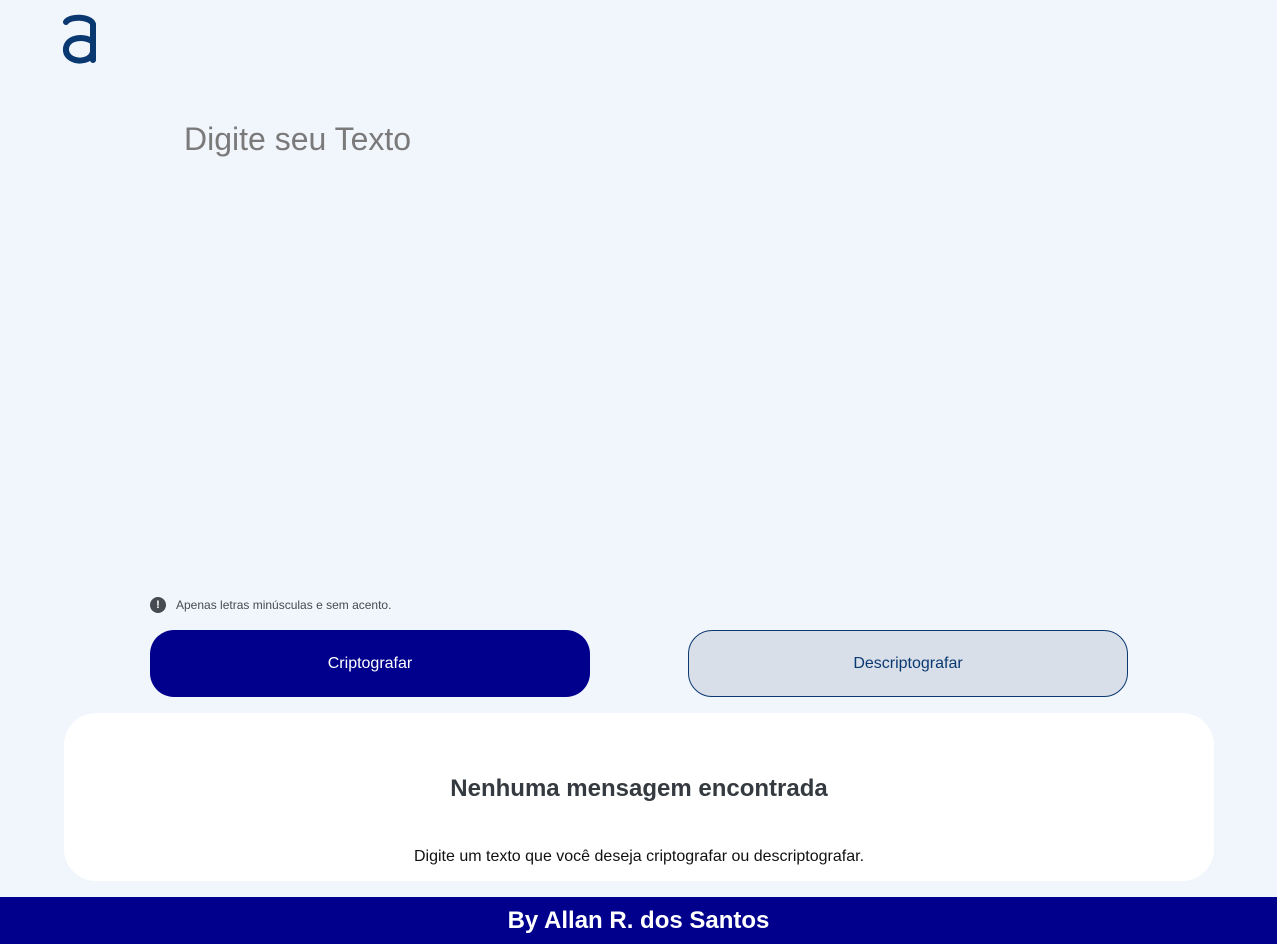  Describe the element at coordinates (370, 663) in the screenshot. I see `encrypt-button: Criptografar` at that location.